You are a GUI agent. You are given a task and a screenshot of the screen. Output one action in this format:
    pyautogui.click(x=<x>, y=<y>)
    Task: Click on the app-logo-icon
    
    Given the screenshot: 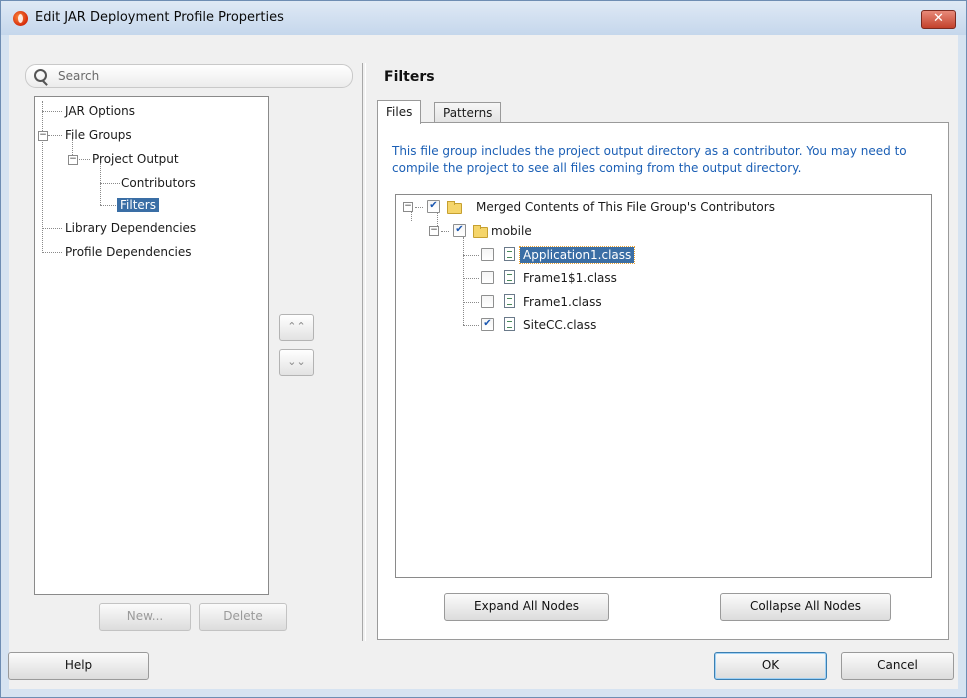 What is the action you would take?
    pyautogui.click(x=20, y=18)
    